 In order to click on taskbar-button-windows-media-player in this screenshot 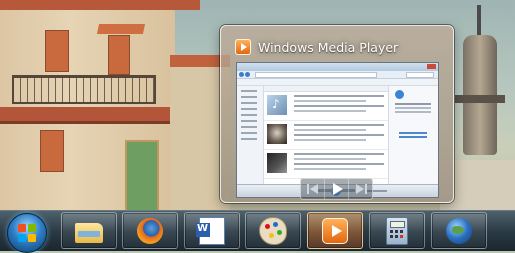, I will do `click(335, 230)`.